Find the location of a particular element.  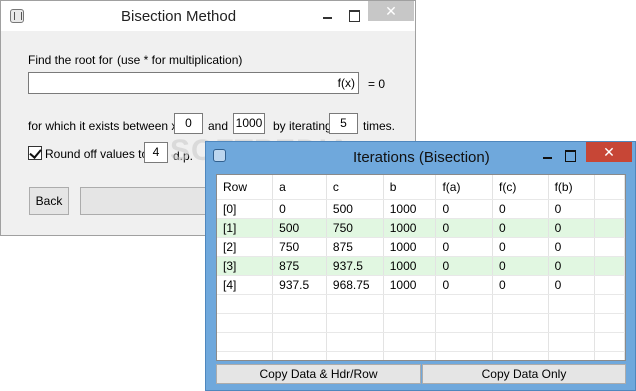

by-iterating-label: by iterating is located at coordinates (302, 126).